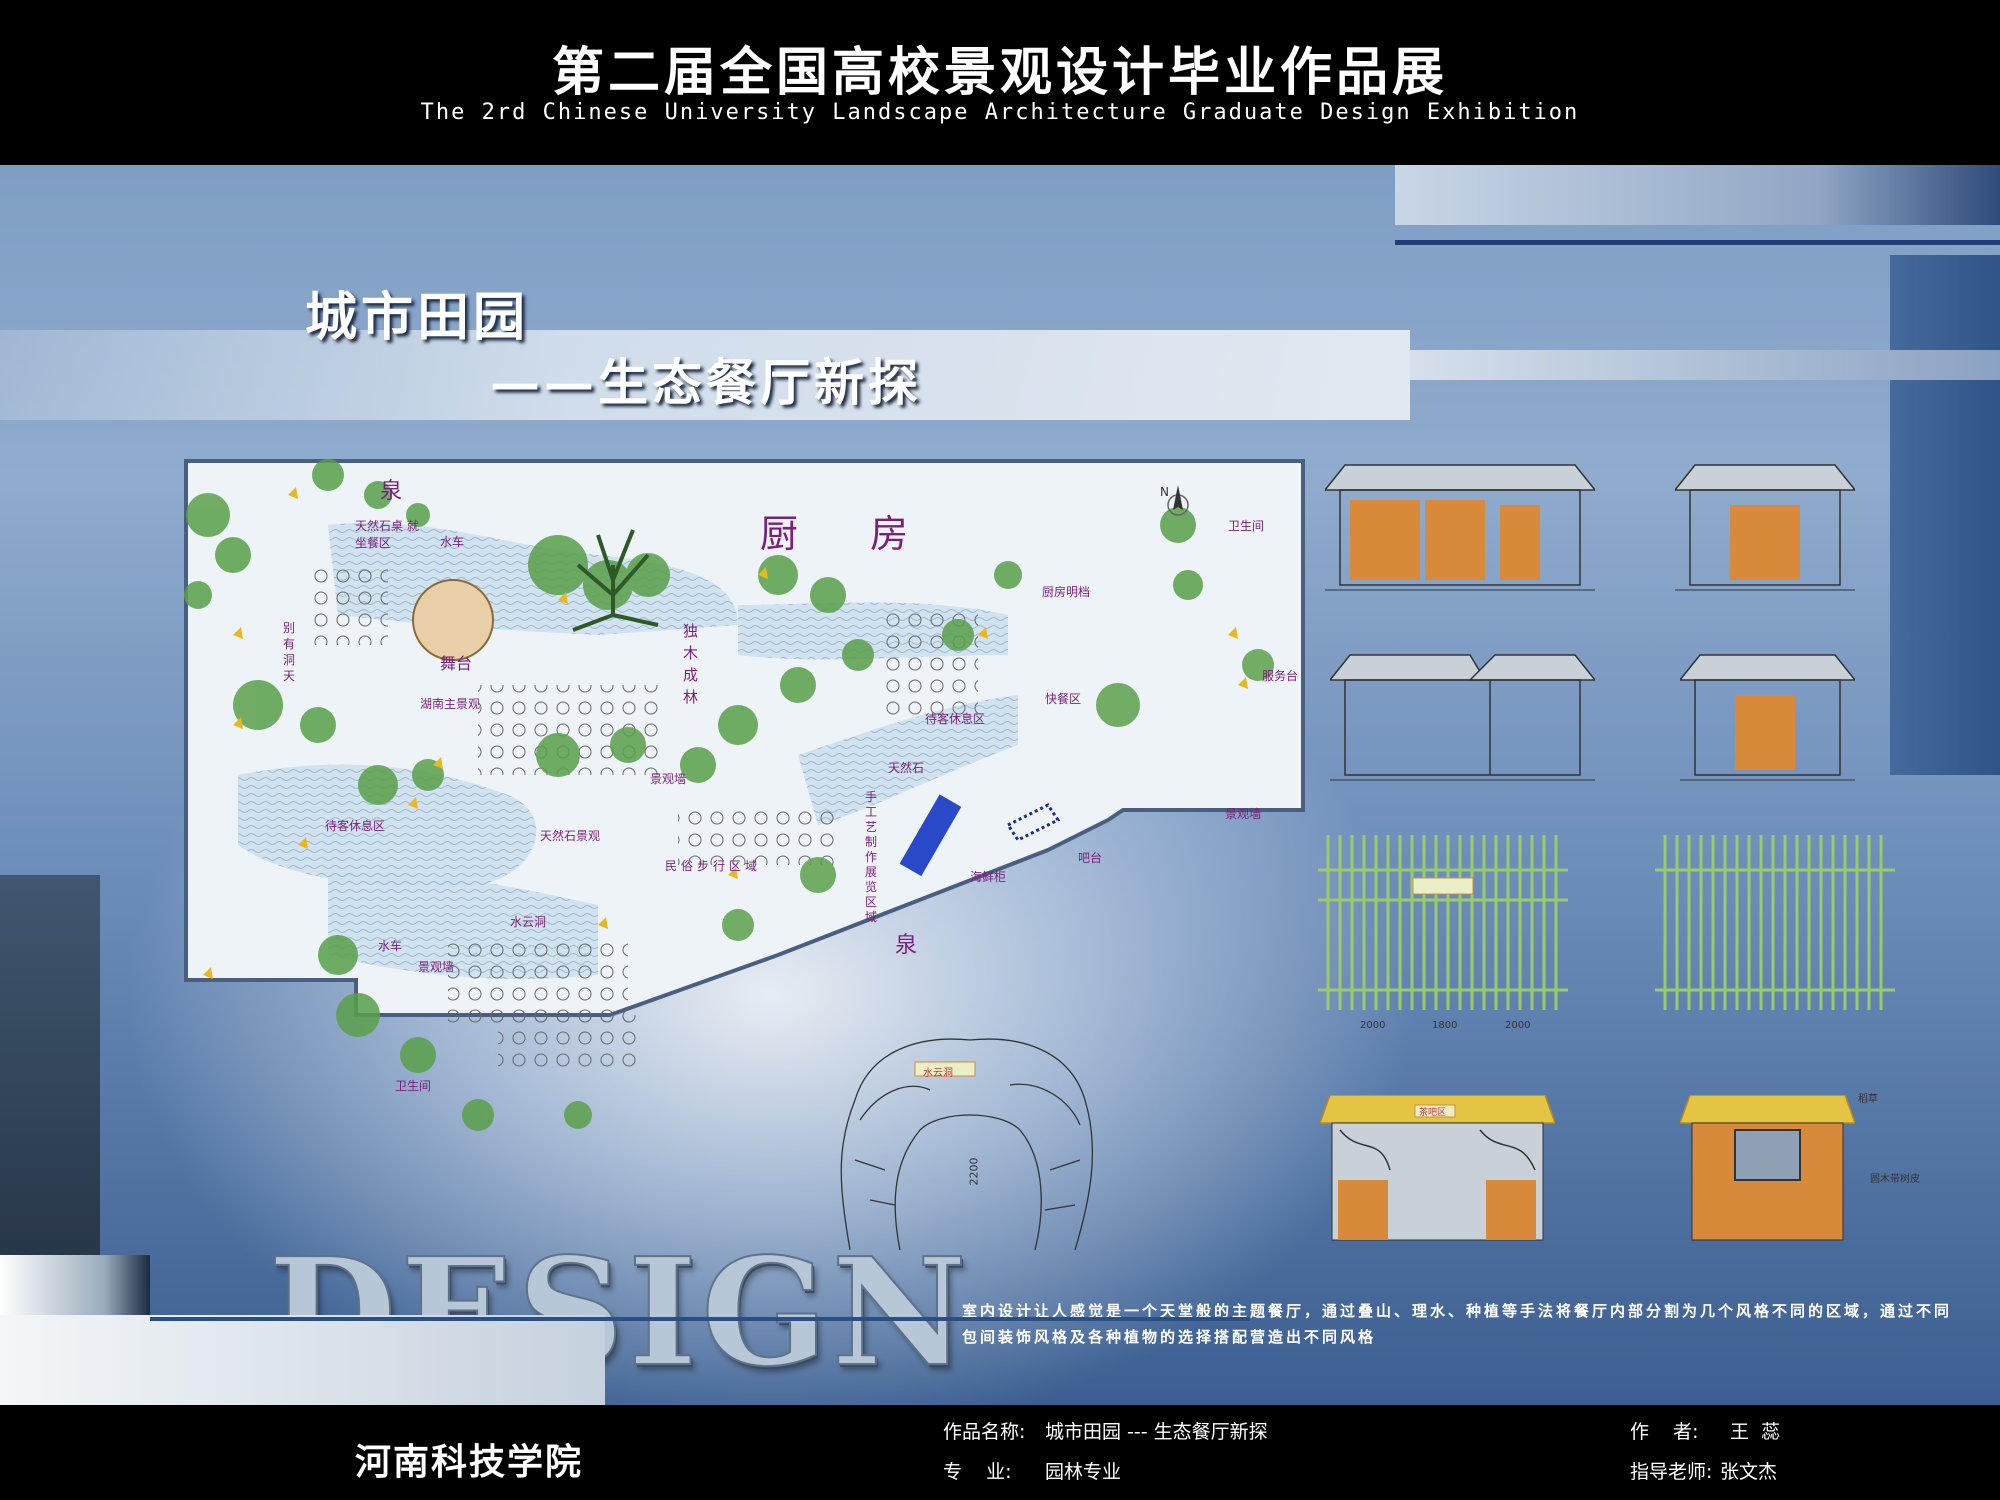  I want to click on label-stage: 舞台, so click(456, 663).